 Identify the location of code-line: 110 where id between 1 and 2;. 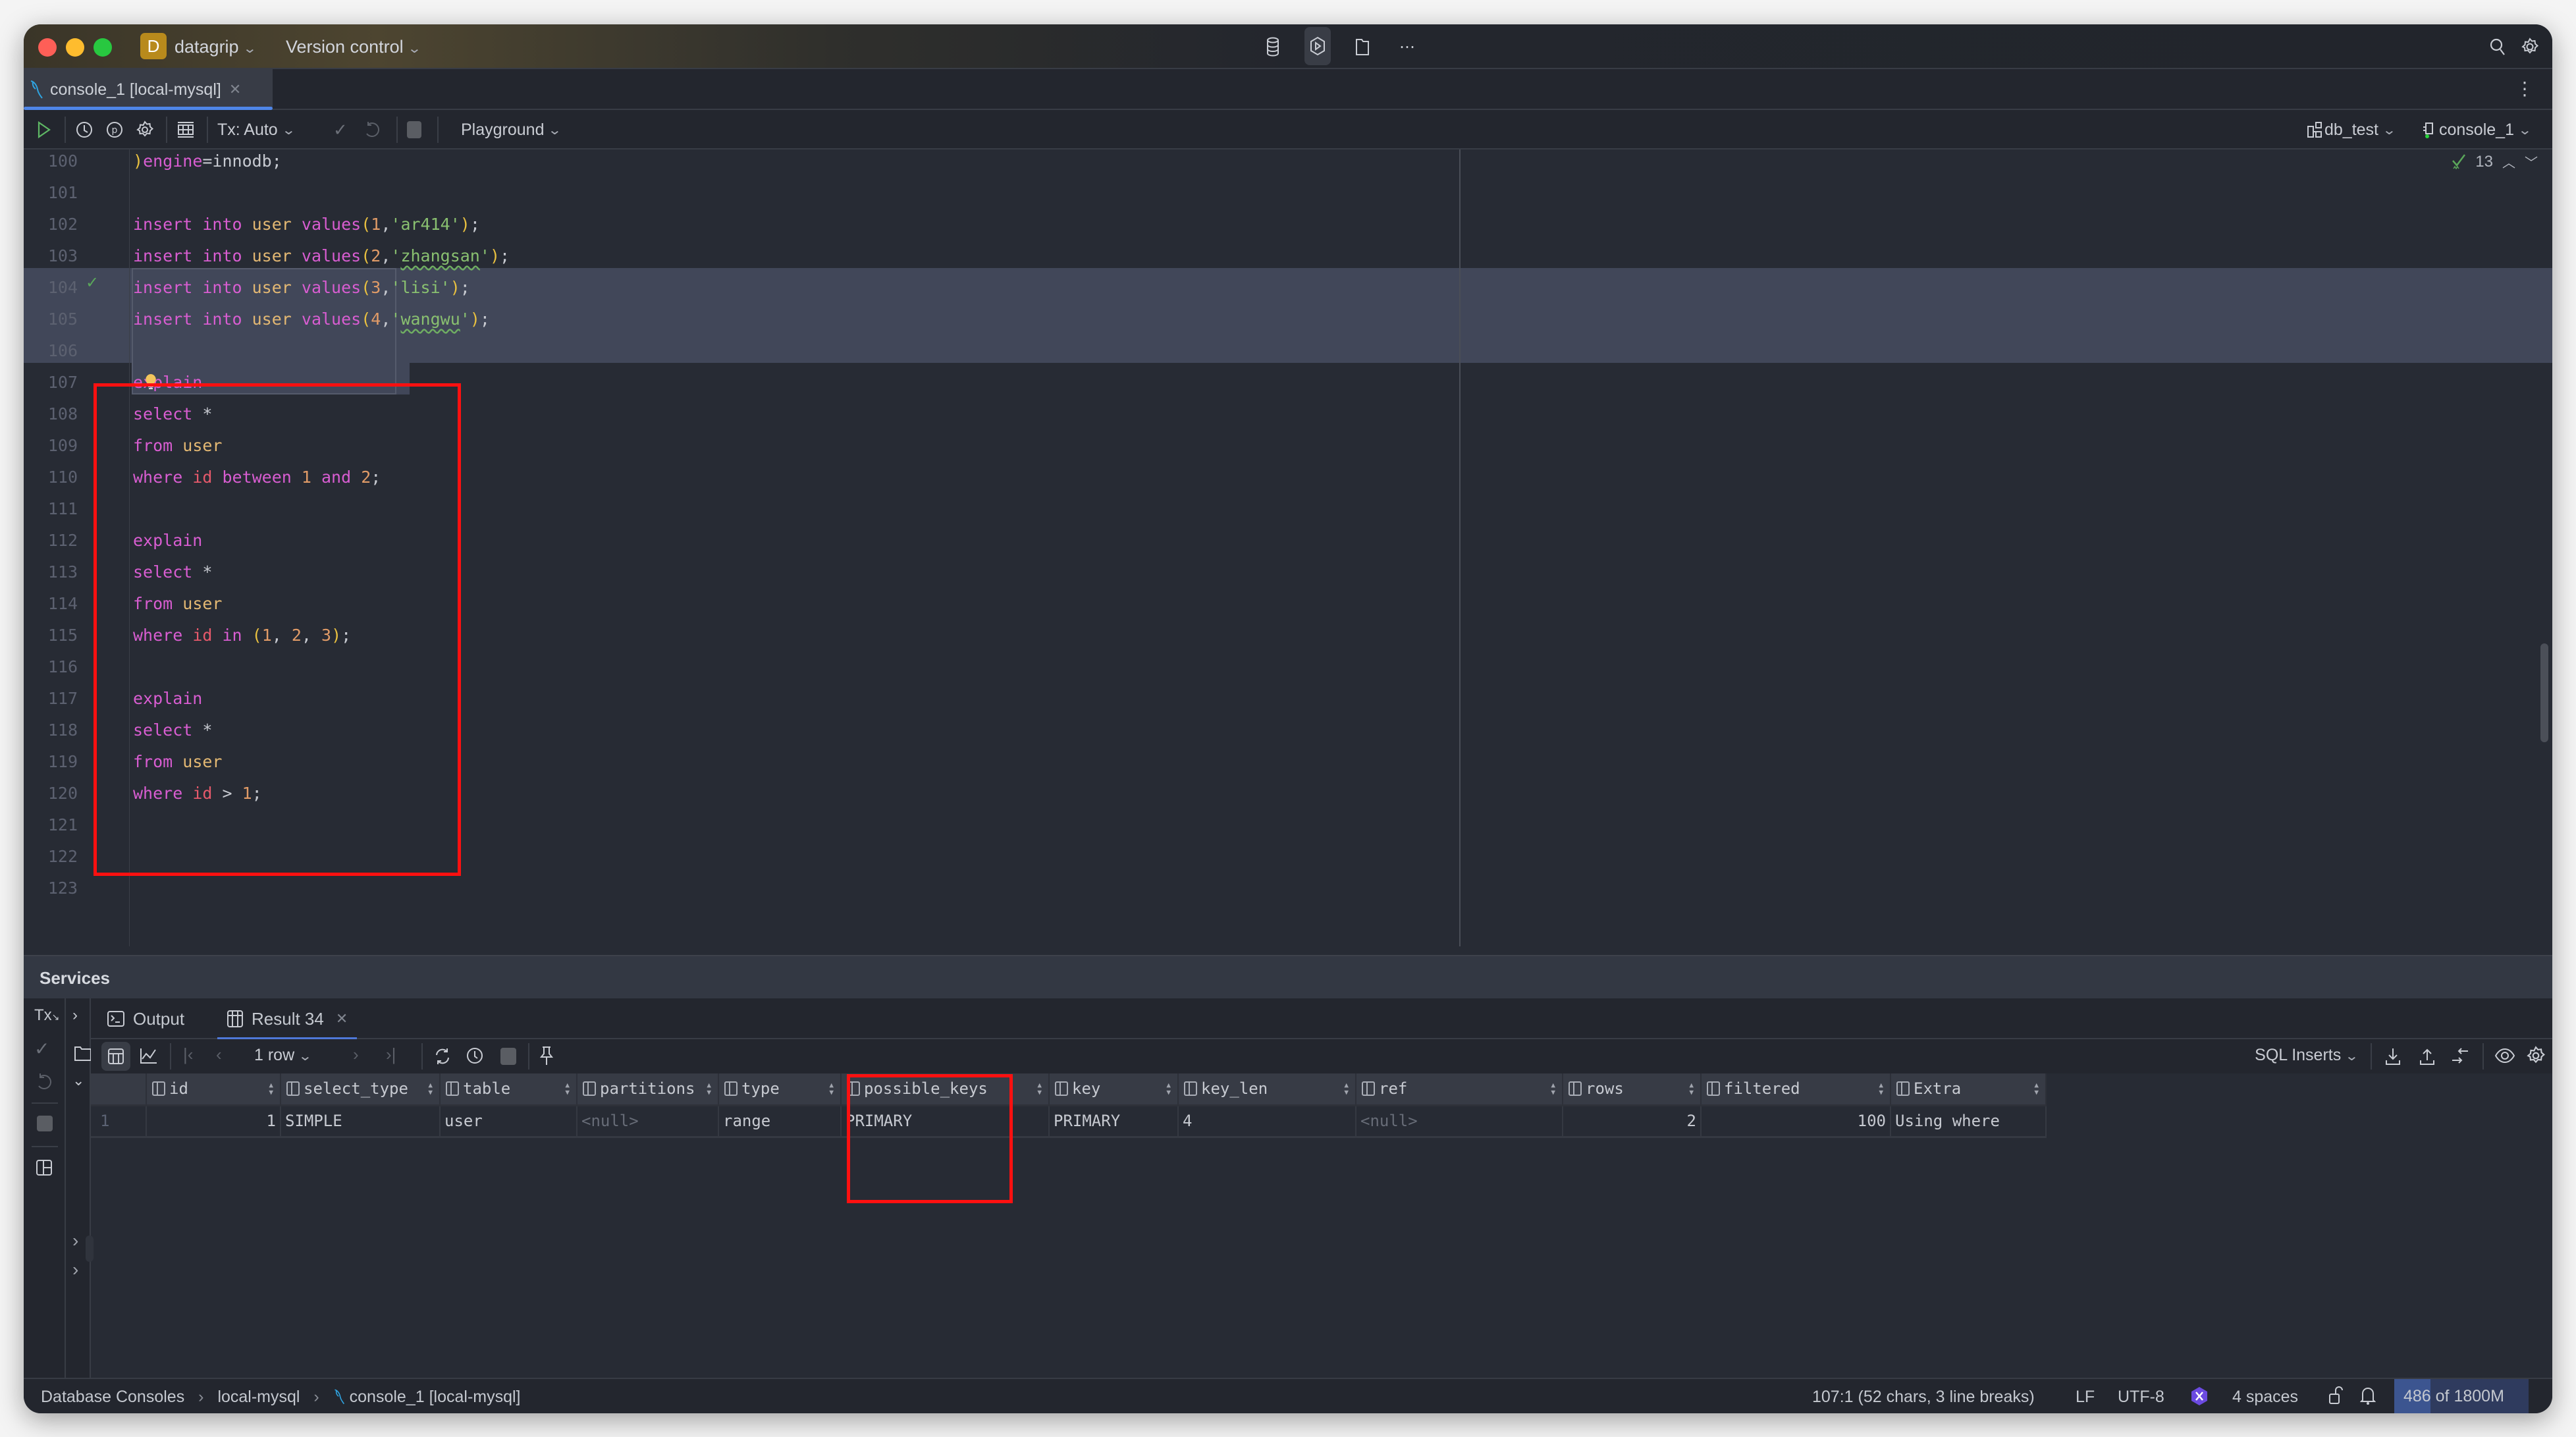
(1288, 477).